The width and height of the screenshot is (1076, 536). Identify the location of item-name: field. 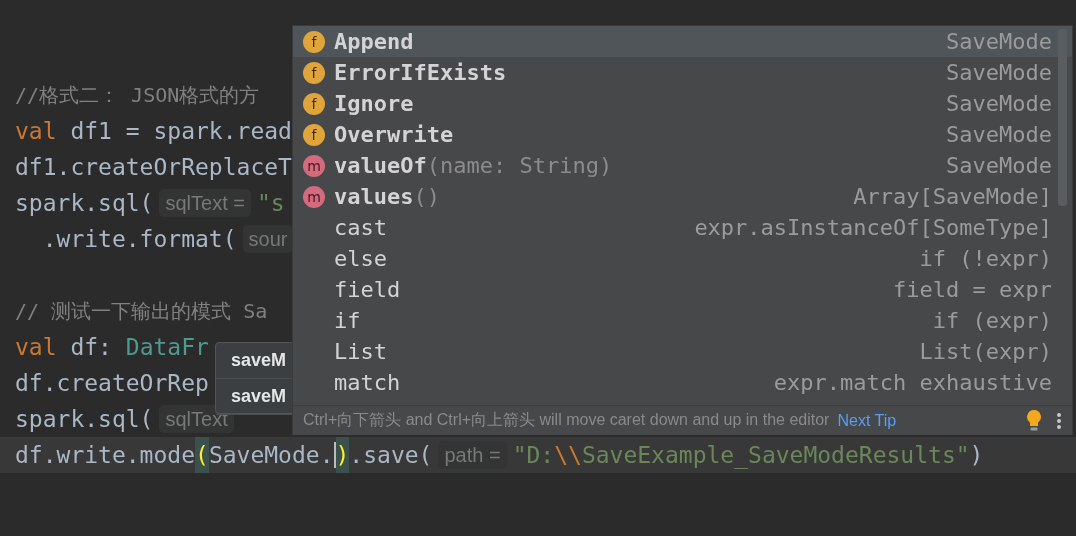
(367, 289).